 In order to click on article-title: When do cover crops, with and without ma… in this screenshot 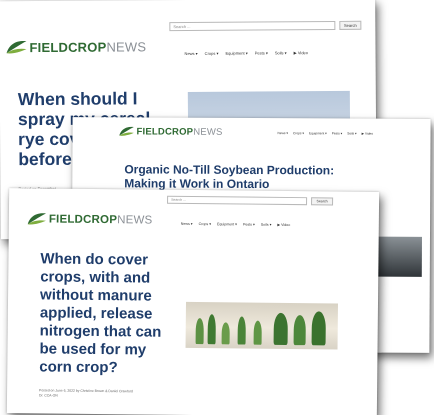, I will do `click(100, 313)`.